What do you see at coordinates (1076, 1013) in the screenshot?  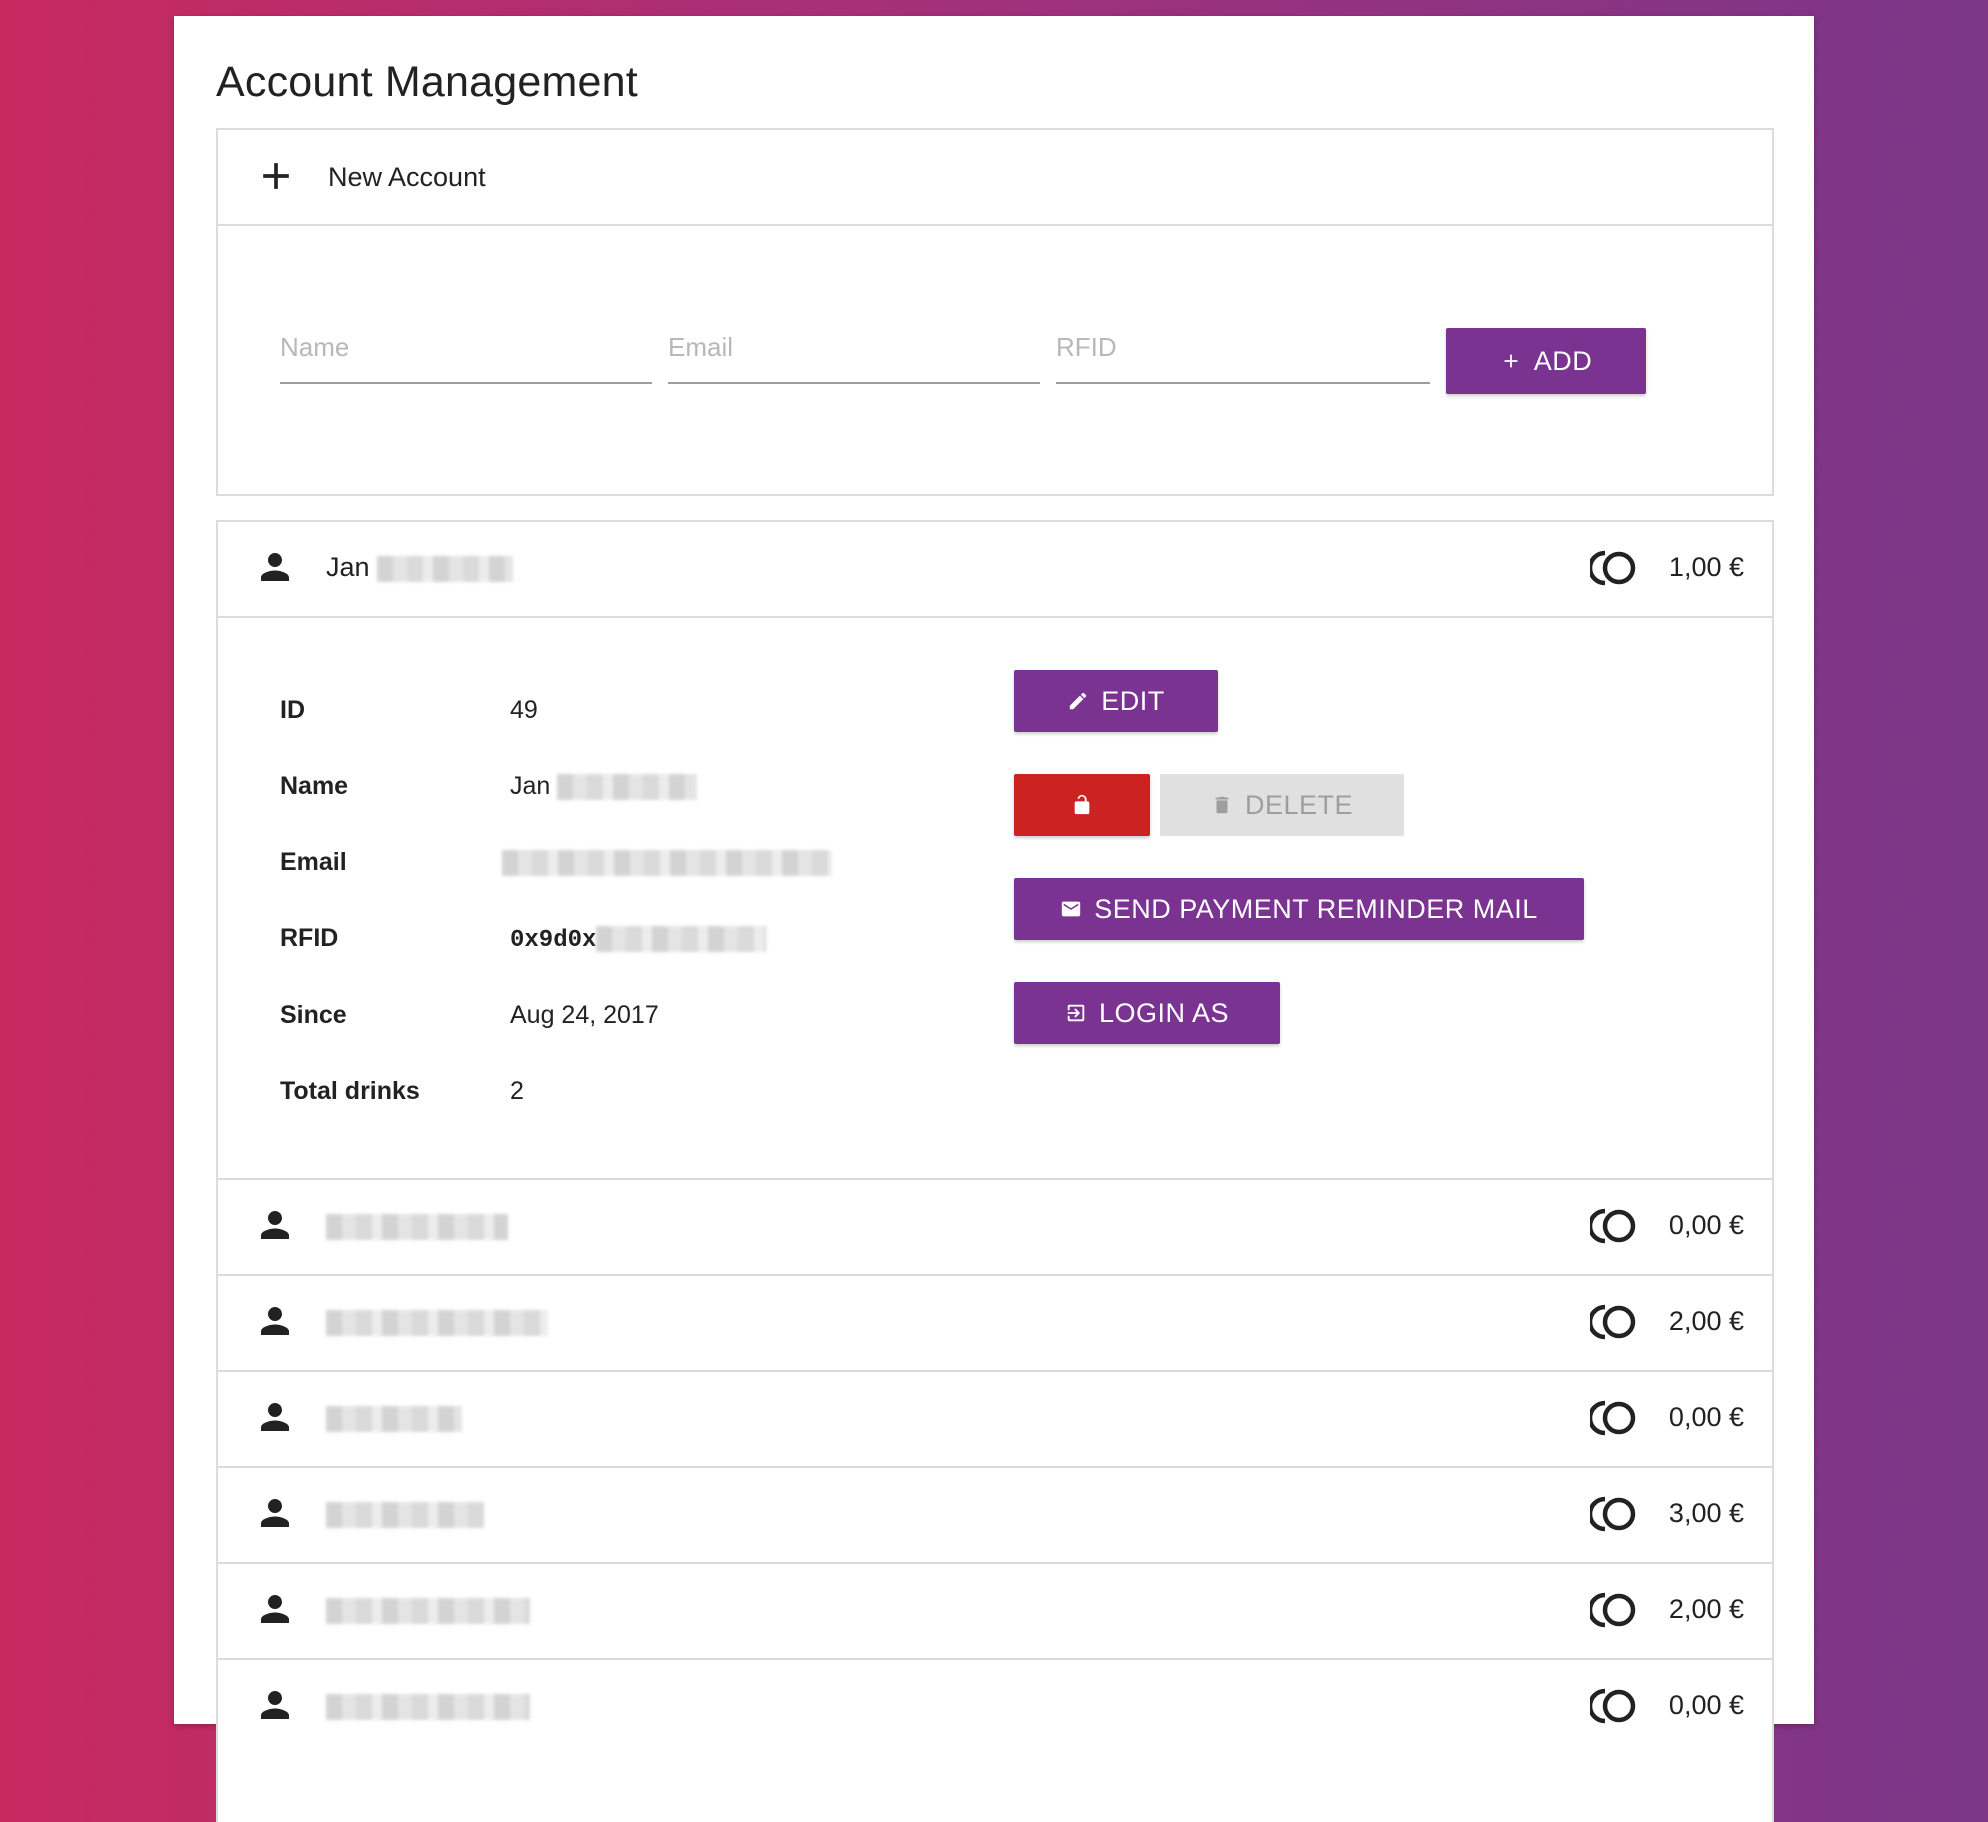 I see `login-icon` at bounding box center [1076, 1013].